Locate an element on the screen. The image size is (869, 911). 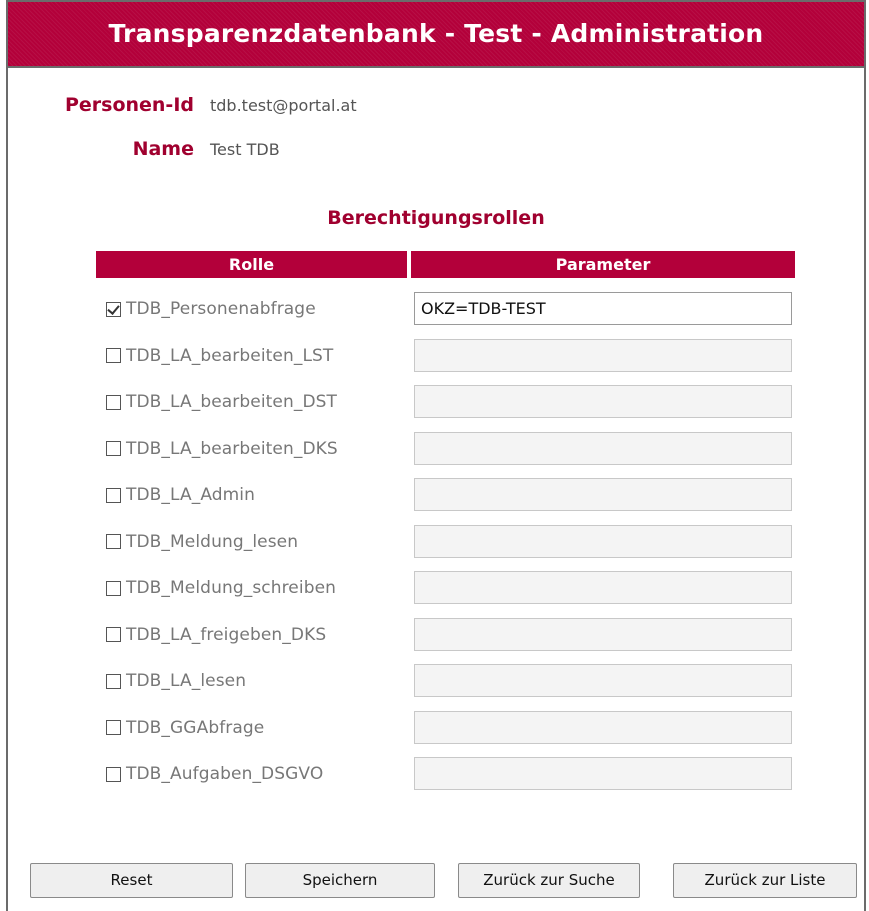
role-checkbox-label: TDB_LA_bearbeiten_DST is located at coordinates (221, 402).